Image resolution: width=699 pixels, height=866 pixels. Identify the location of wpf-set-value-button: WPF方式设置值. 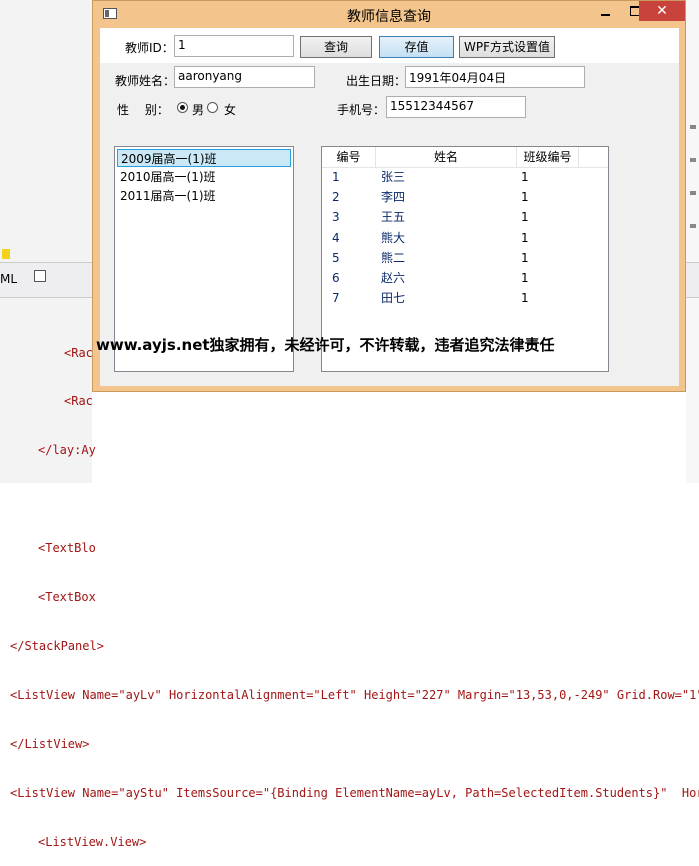
(507, 47).